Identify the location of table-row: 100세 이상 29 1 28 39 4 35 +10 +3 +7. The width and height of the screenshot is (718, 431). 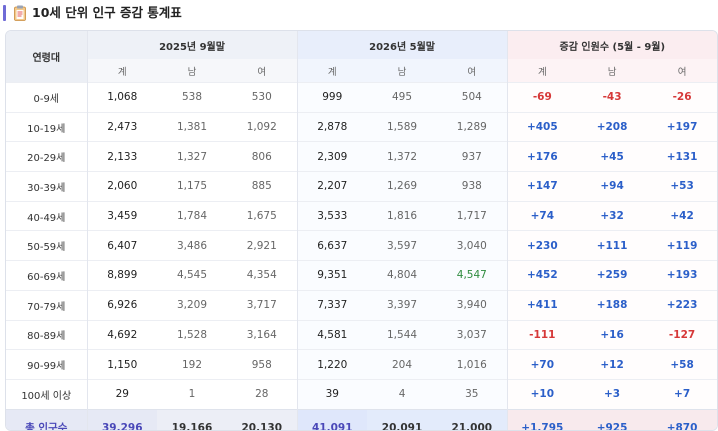
(361, 394).